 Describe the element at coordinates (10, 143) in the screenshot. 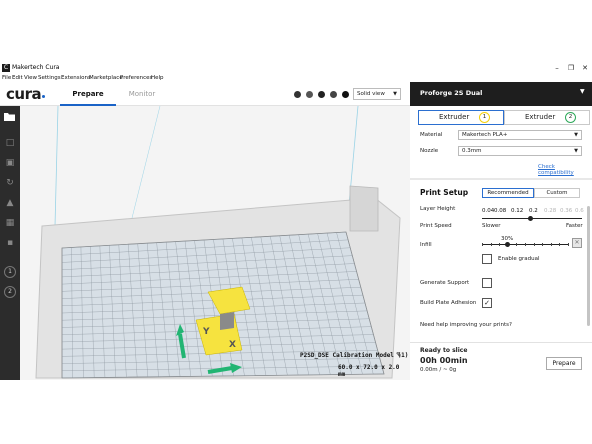

I see `move-icon: □` at that location.